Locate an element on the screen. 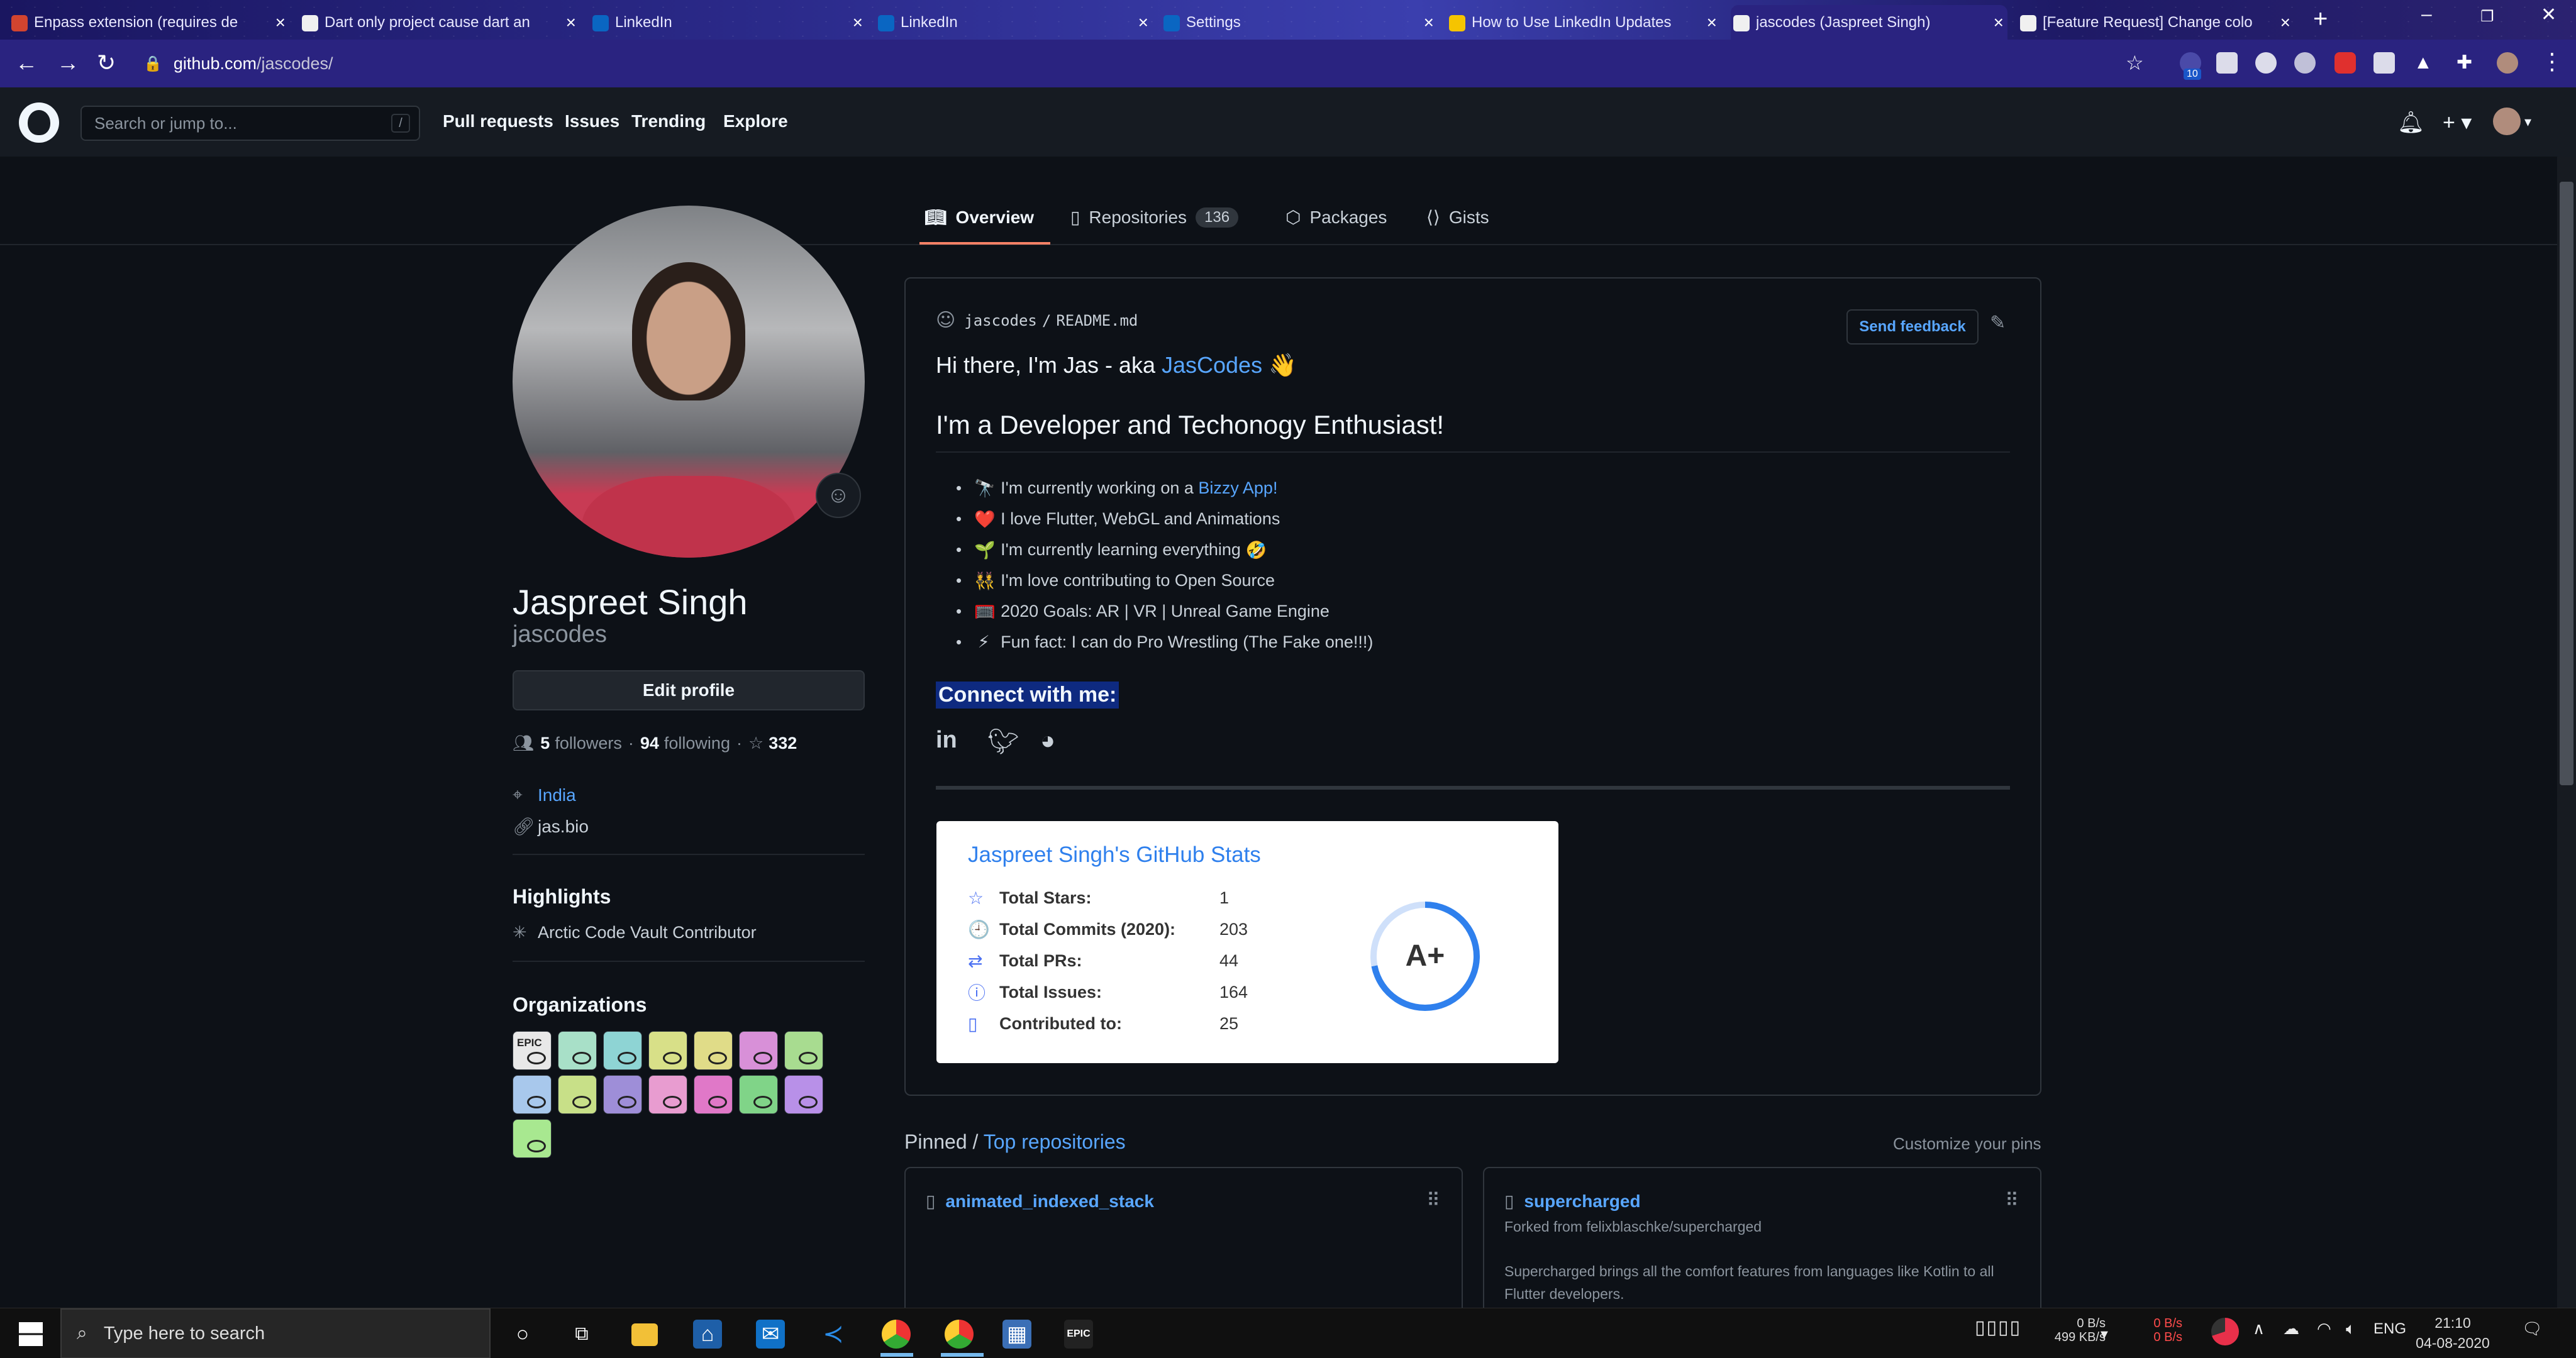 Image resolution: width=2576 pixels, height=1358 pixels. followers-count: 5 is located at coordinates (545, 743).